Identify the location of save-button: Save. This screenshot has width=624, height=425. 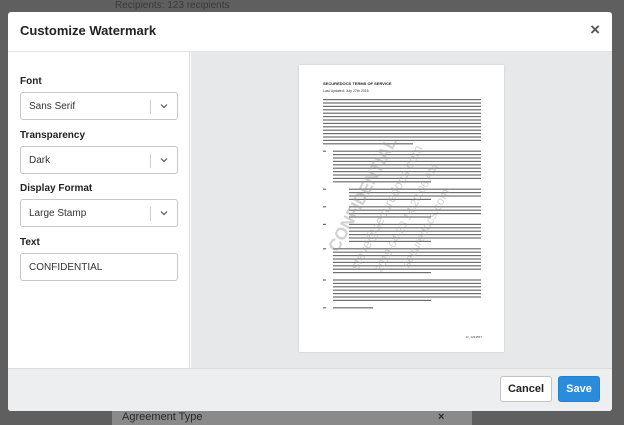
(579, 389).